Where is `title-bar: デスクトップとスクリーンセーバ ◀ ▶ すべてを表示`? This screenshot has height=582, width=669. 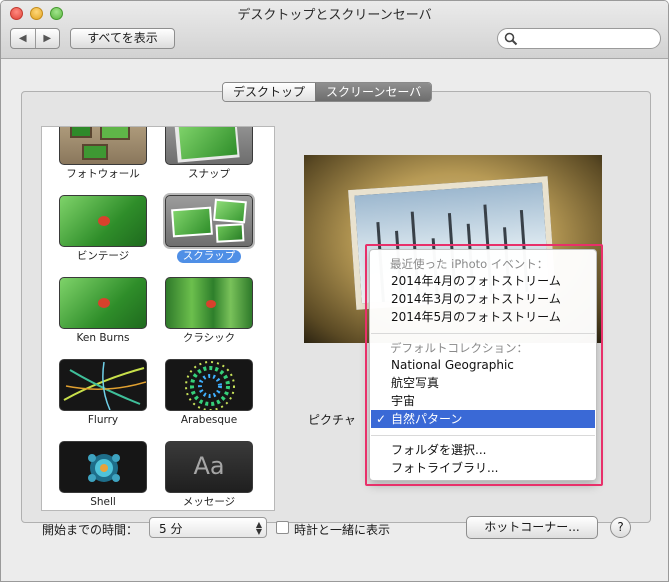
title-bar: デスクトップとスクリーンセーバ ◀ ▶ すべてを表示 is located at coordinates (334, 30).